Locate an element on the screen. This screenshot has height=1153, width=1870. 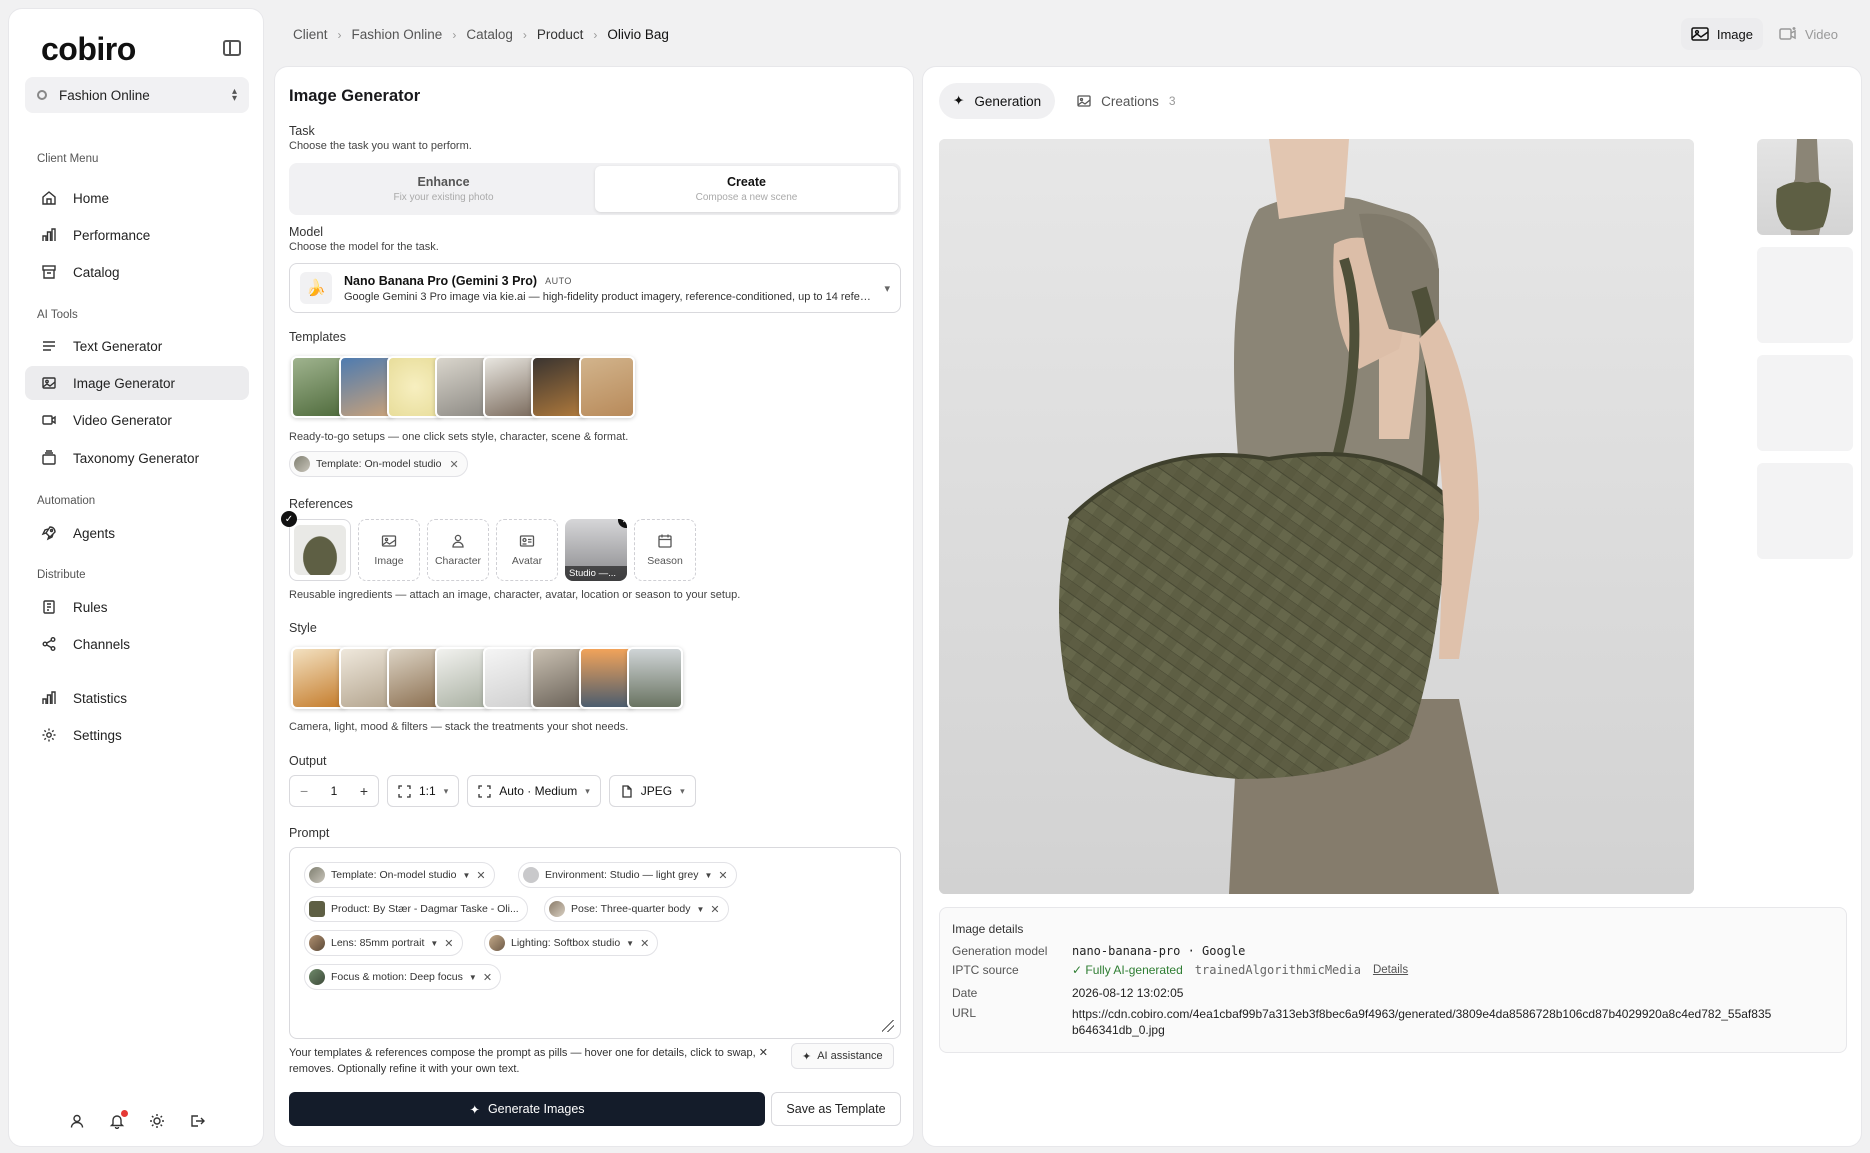
media-image-label: Image is located at coordinates (1734, 34).